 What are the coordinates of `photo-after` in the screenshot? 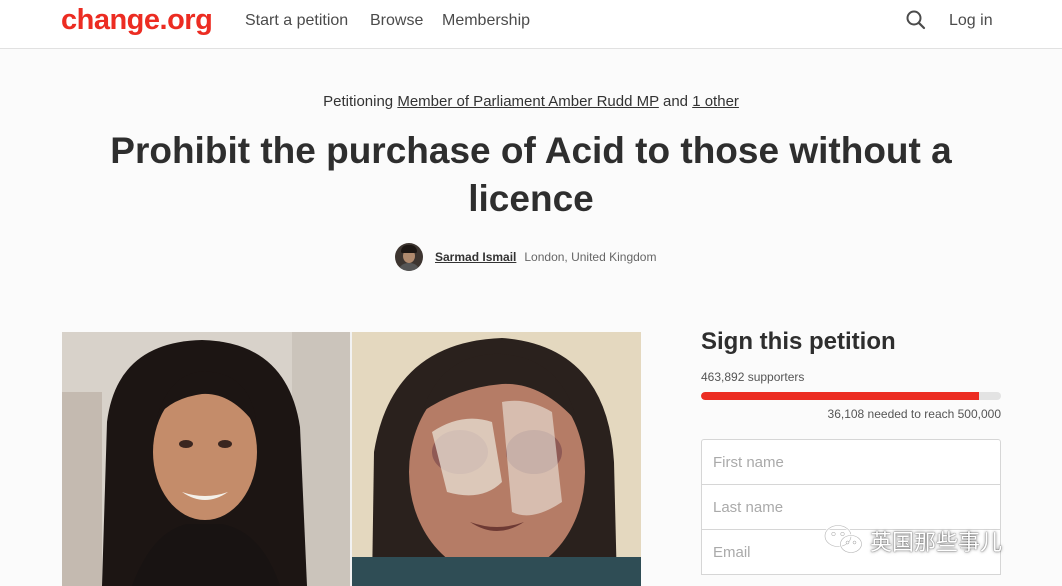 It's located at (496, 459).